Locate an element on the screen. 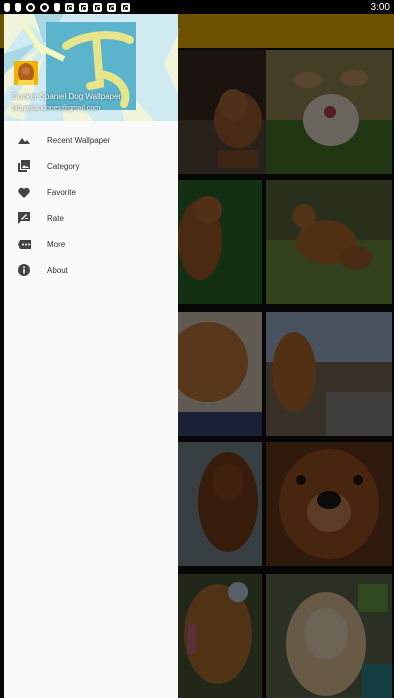 The height and width of the screenshot is (698, 394). heart-icon is located at coordinates (24, 192).